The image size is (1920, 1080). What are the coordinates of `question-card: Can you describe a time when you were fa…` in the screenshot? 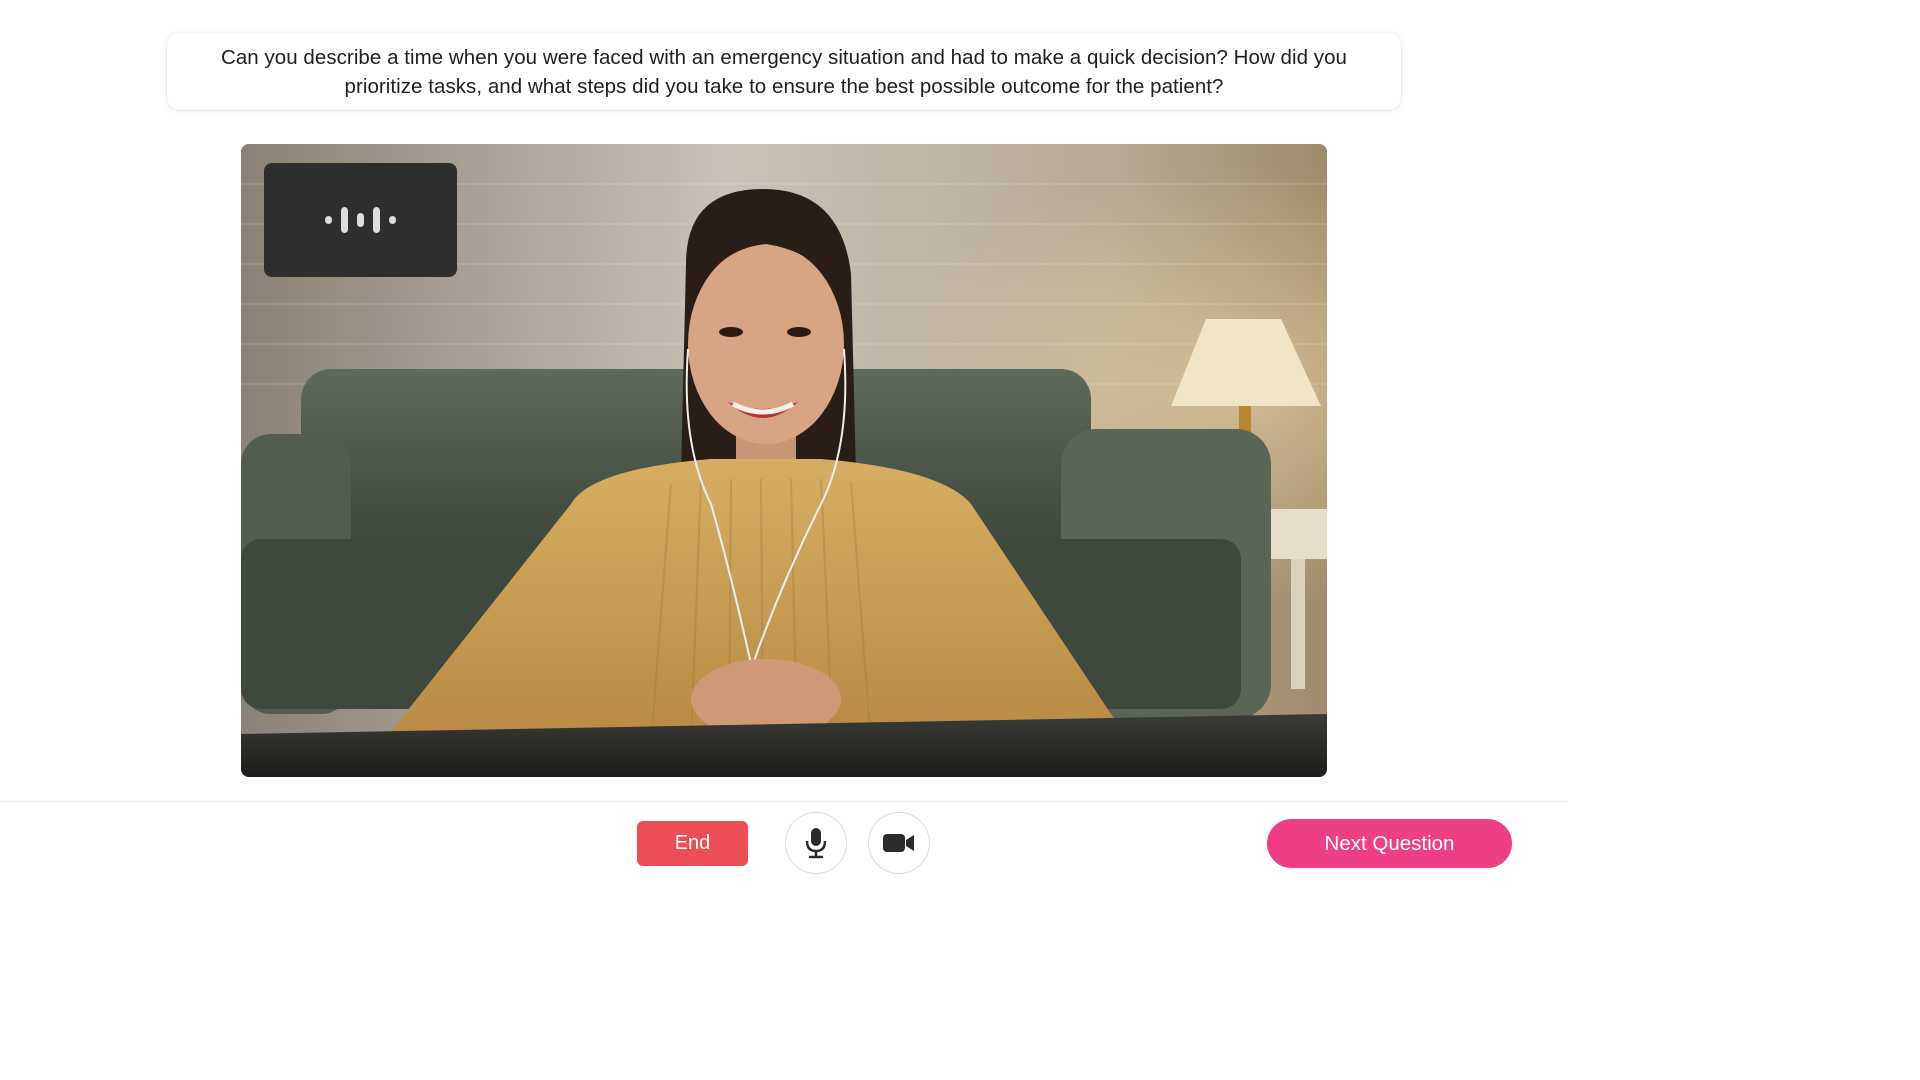 It's located at (784, 71).